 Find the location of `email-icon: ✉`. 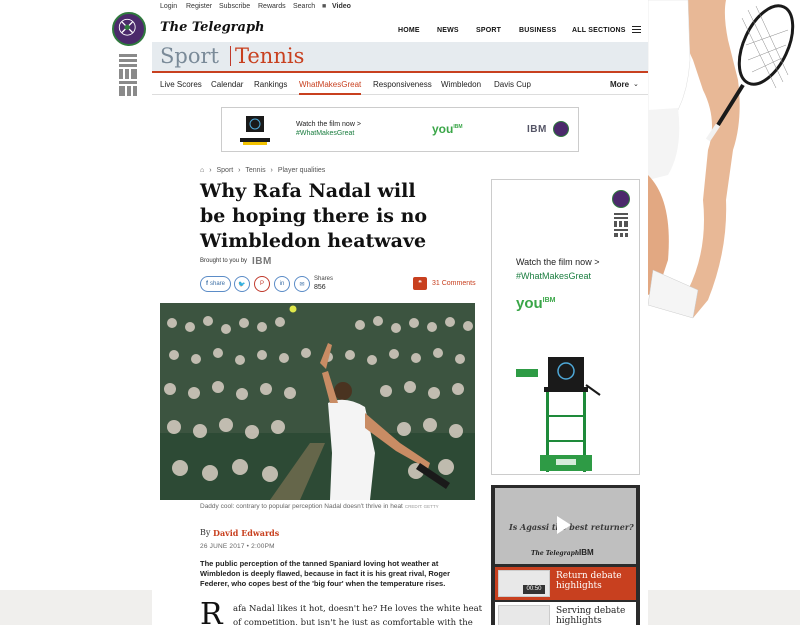

email-icon: ✉ is located at coordinates (302, 284).